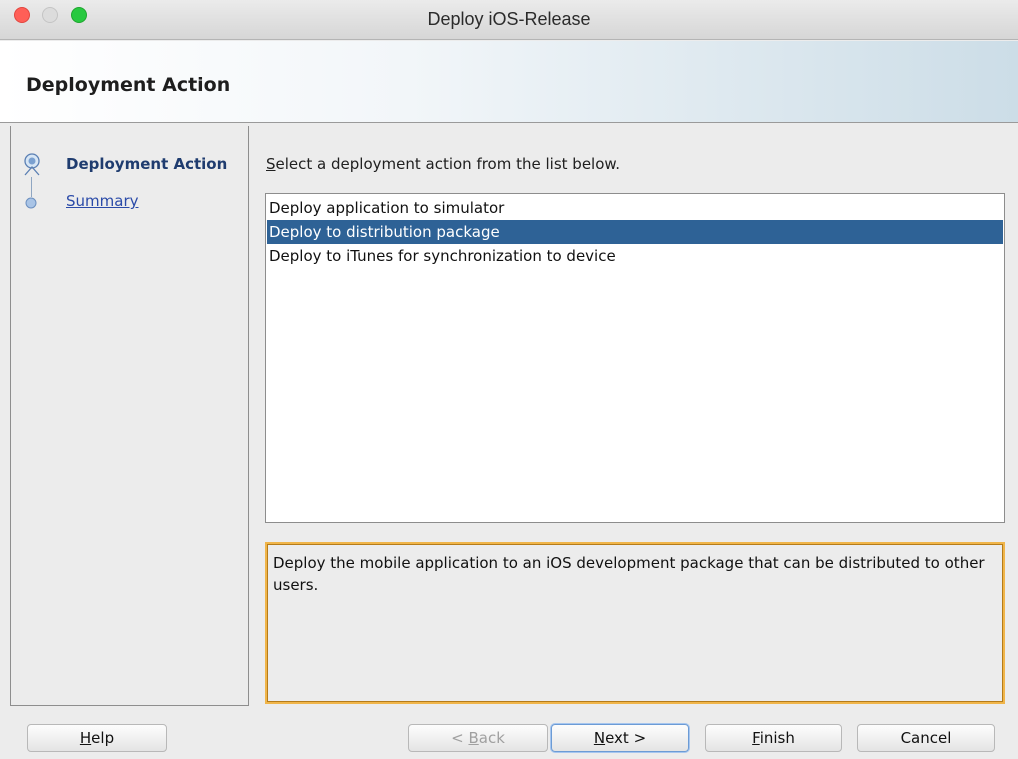 The width and height of the screenshot is (1018, 759). What do you see at coordinates (31, 203) in the screenshot?
I see `step-dot-icon` at bounding box center [31, 203].